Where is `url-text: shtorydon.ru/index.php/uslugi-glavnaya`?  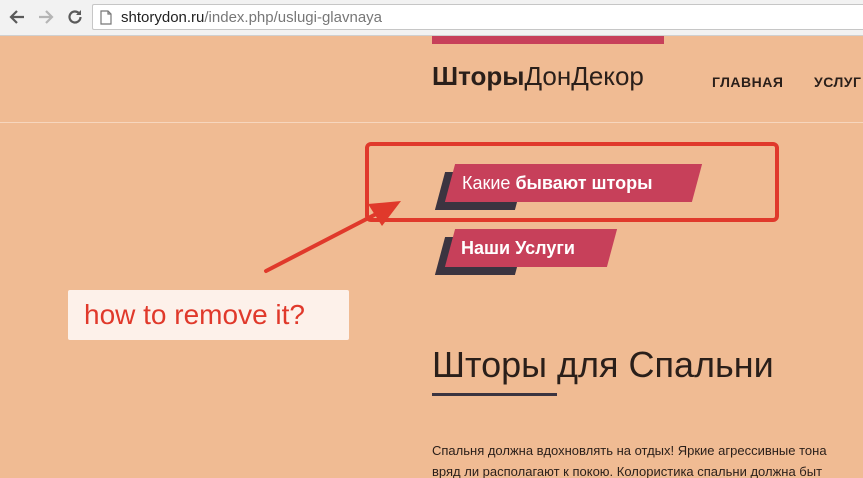
url-text: shtorydon.ru/index.php/uslugi-glavnaya is located at coordinates (251, 17).